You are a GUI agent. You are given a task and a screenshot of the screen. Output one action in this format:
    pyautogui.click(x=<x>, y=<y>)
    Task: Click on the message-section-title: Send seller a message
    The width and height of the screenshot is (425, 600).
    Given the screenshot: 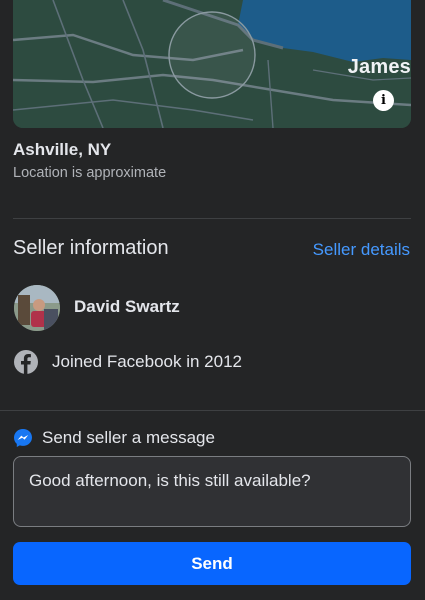 What is the action you would take?
    pyautogui.click(x=128, y=437)
    